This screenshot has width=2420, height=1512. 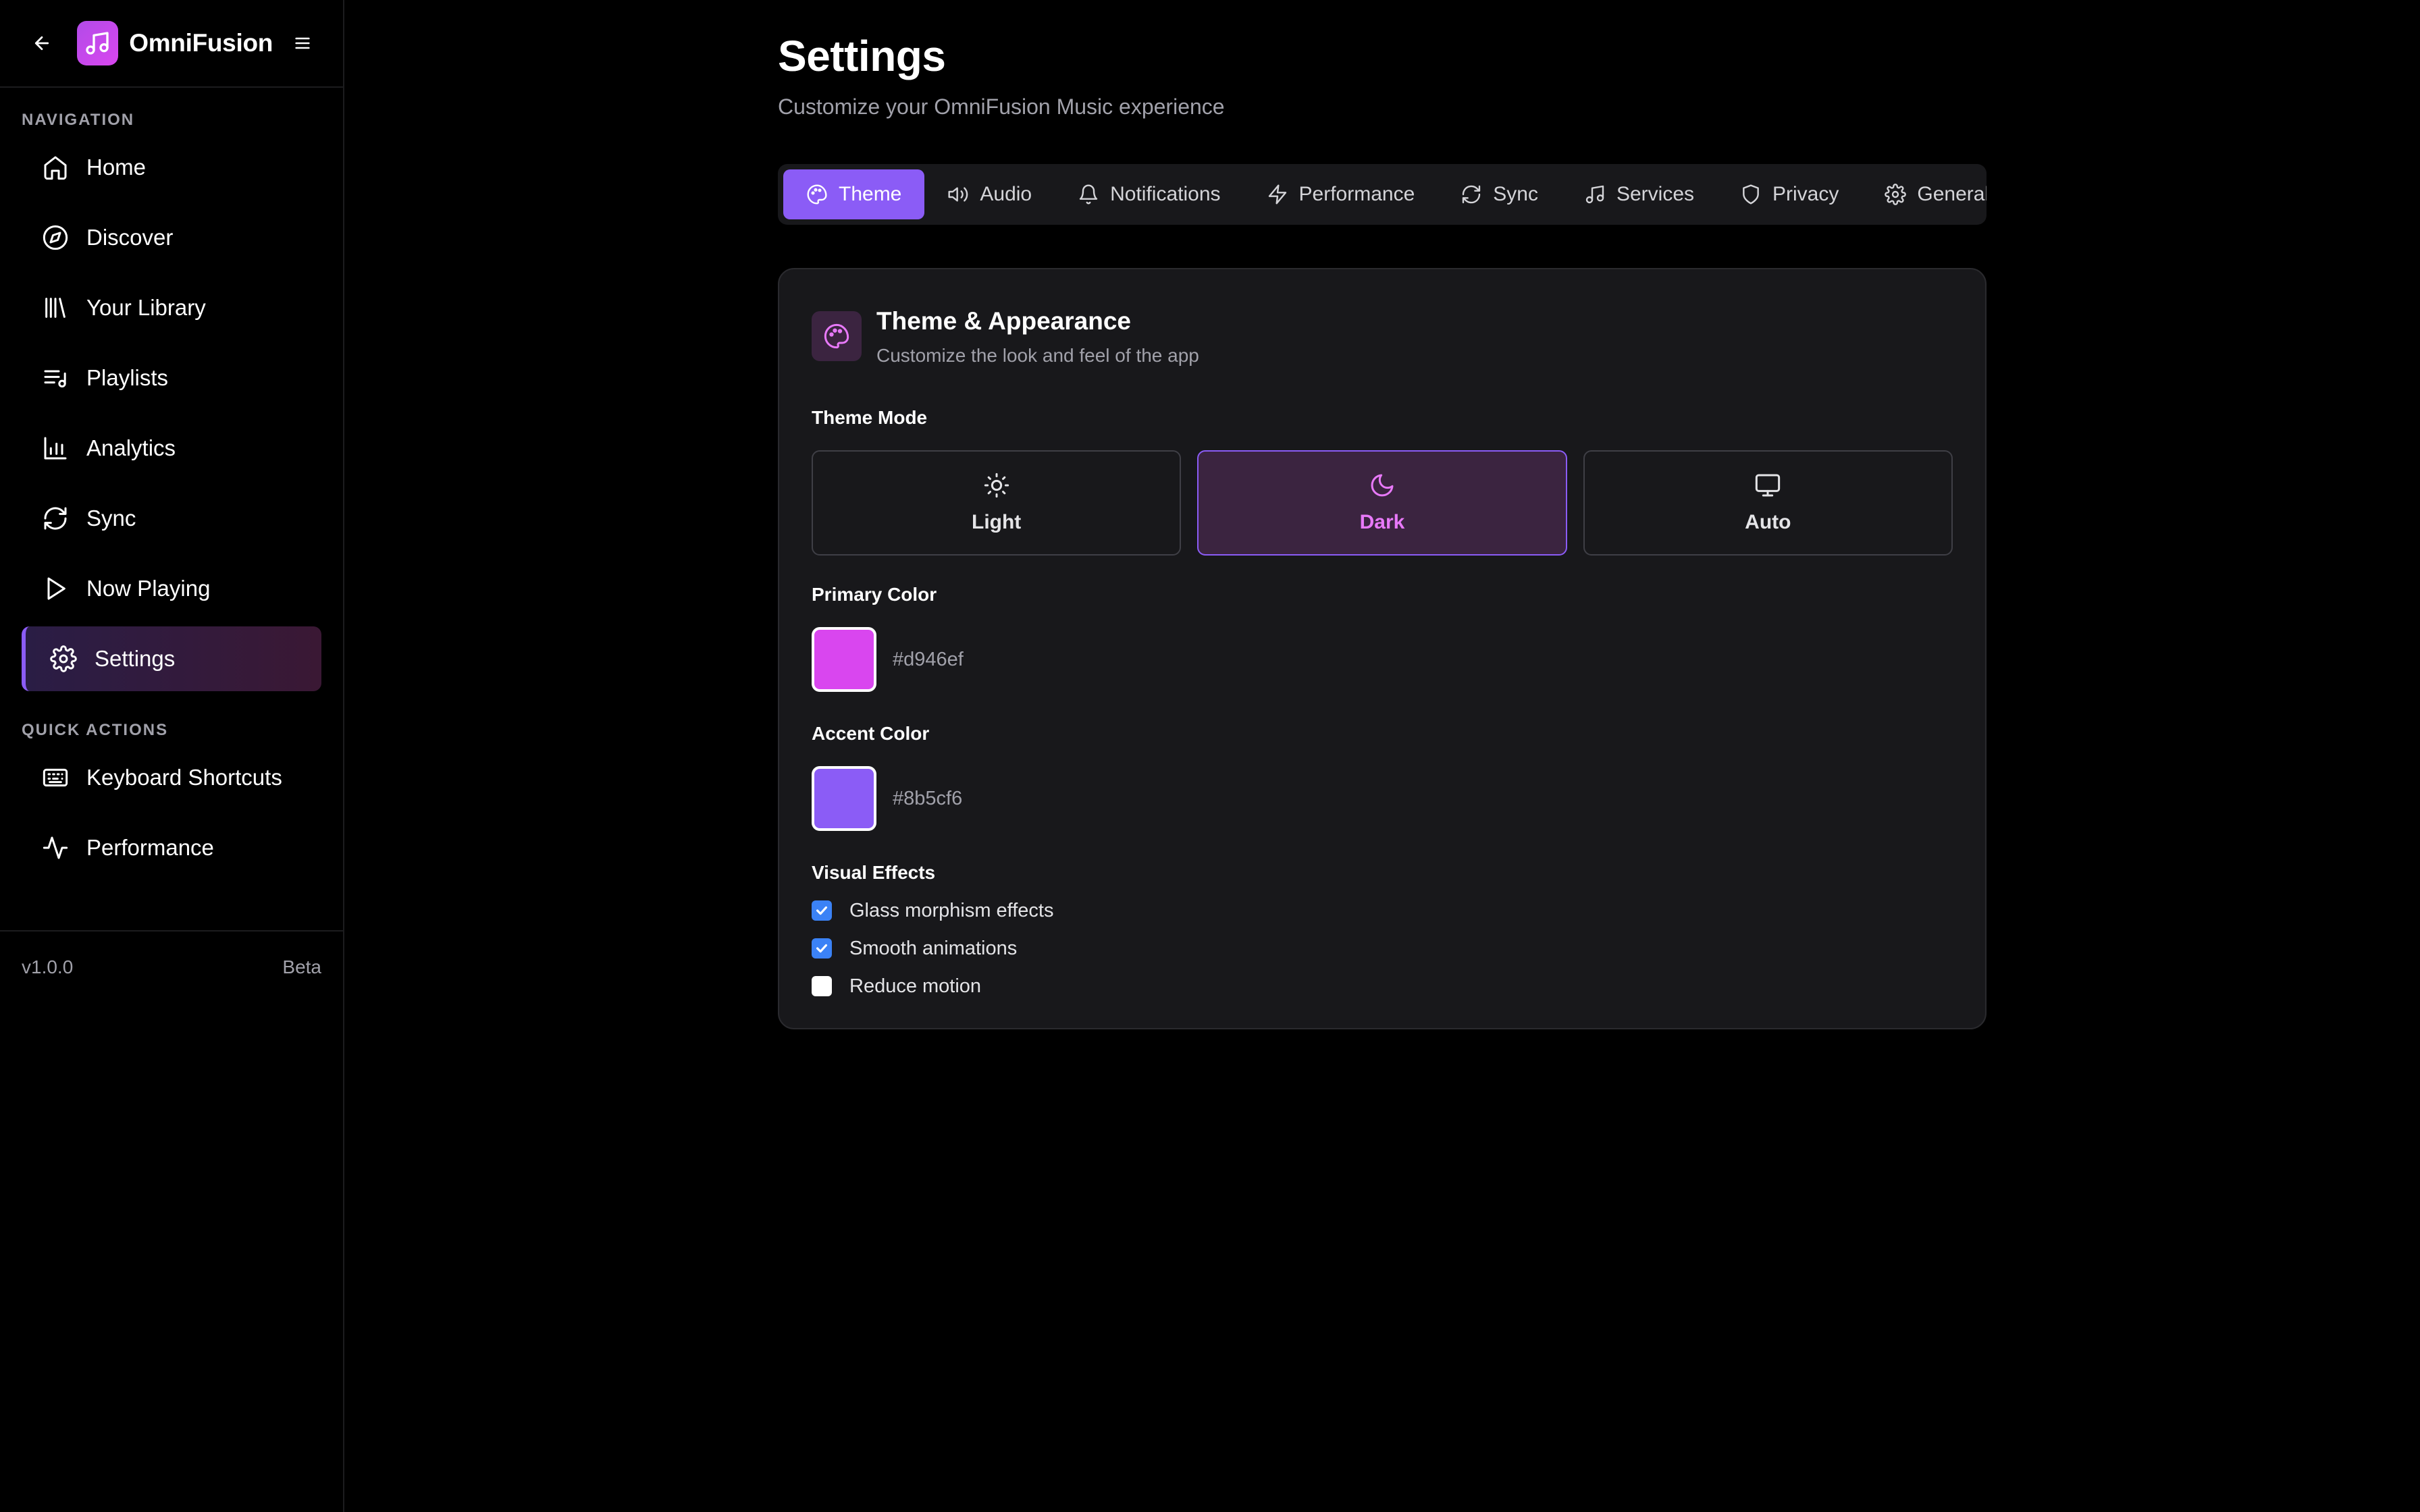 I want to click on theme-mode-dark-button: Dark, so click(x=1382, y=503).